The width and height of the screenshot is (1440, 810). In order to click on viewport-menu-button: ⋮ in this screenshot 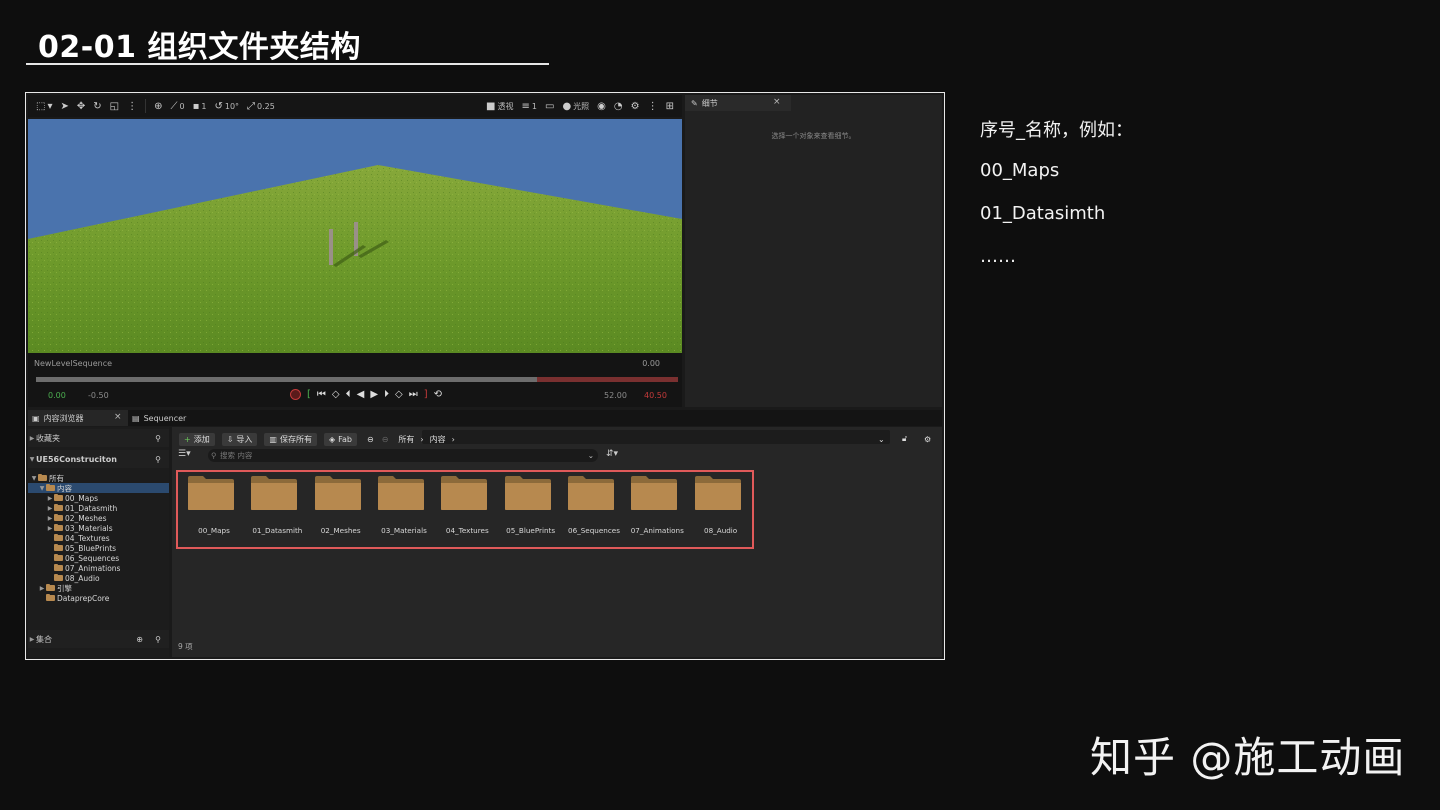, I will do `click(653, 106)`.